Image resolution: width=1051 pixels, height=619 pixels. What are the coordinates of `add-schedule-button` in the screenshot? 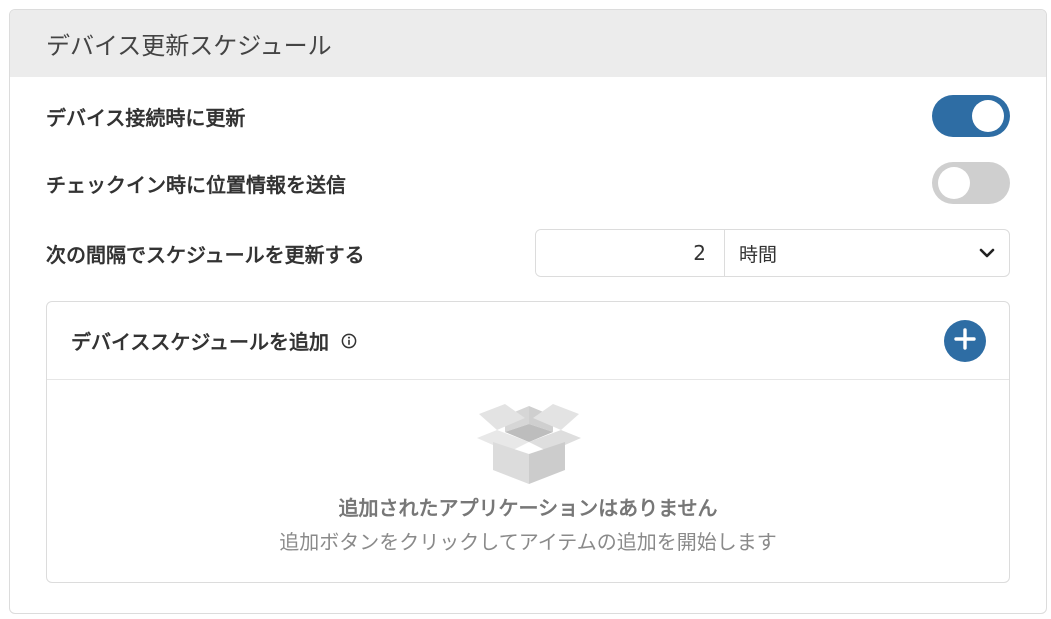 It's located at (965, 340).